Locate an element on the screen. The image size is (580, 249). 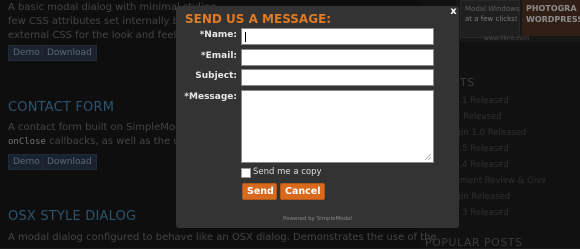
powered-by: Powered by SimpleModal is located at coordinates (317, 219).